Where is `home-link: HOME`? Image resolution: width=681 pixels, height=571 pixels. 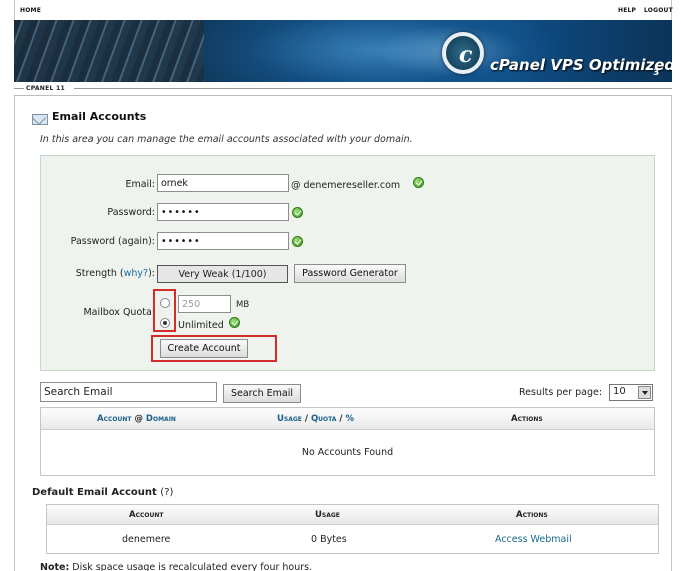 home-link: HOME is located at coordinates (30, 10).